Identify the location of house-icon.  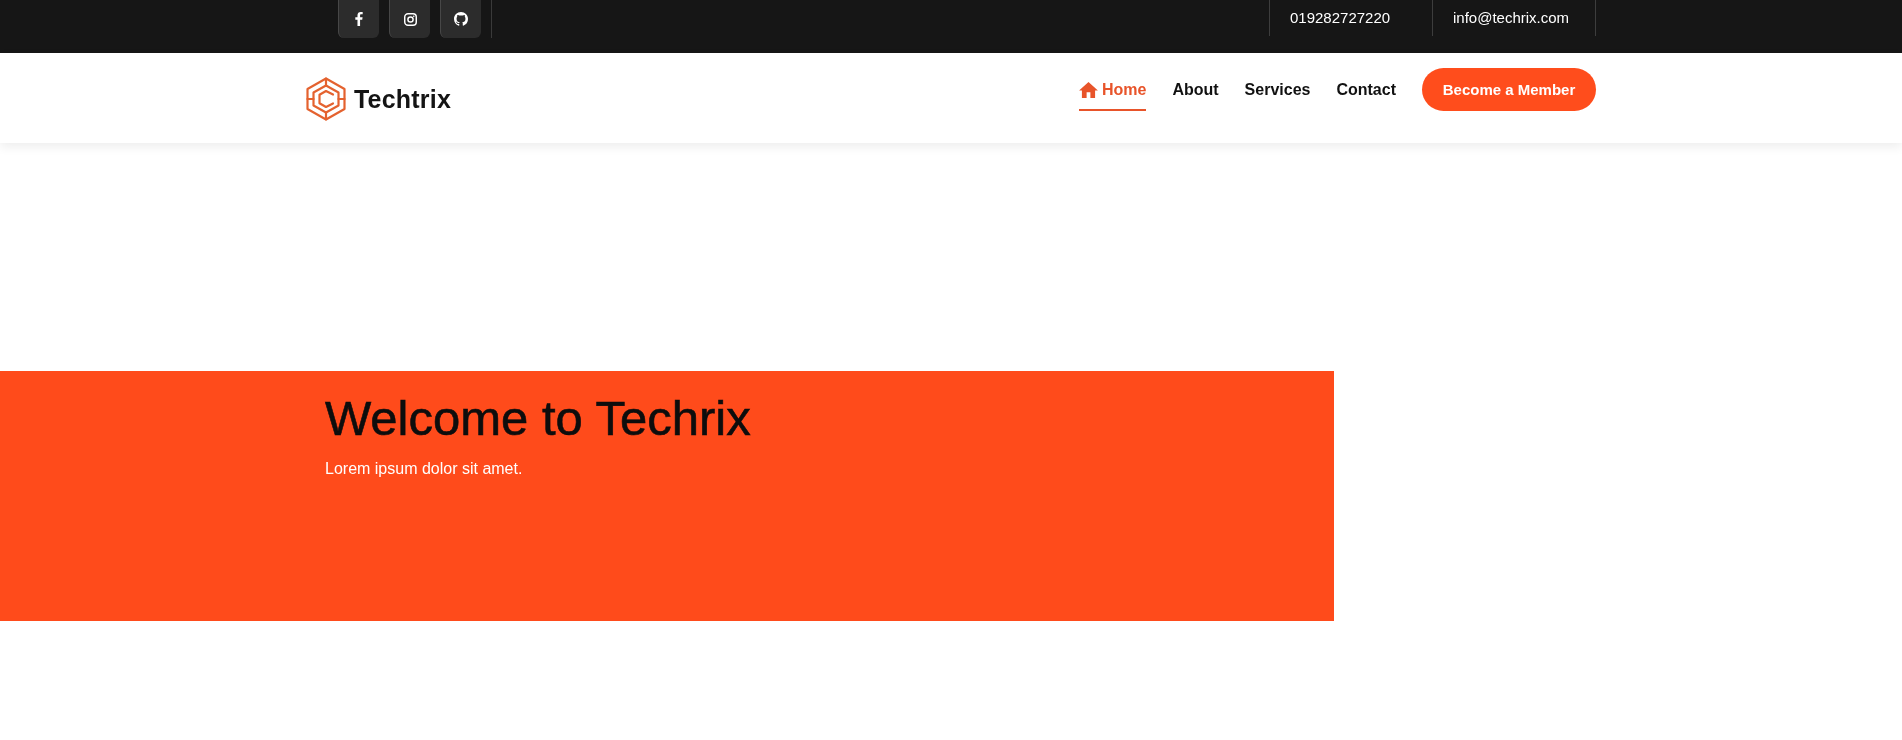
(1088, 89).